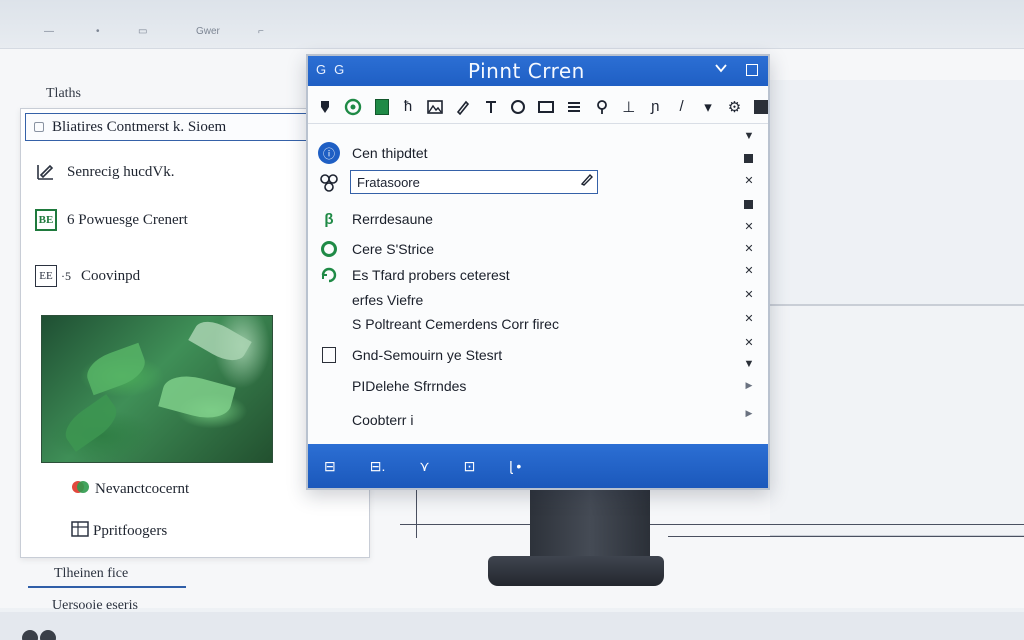 The width and height of the screenshot is (1024, 640). I want to click on image-icon, so click(435, 107).